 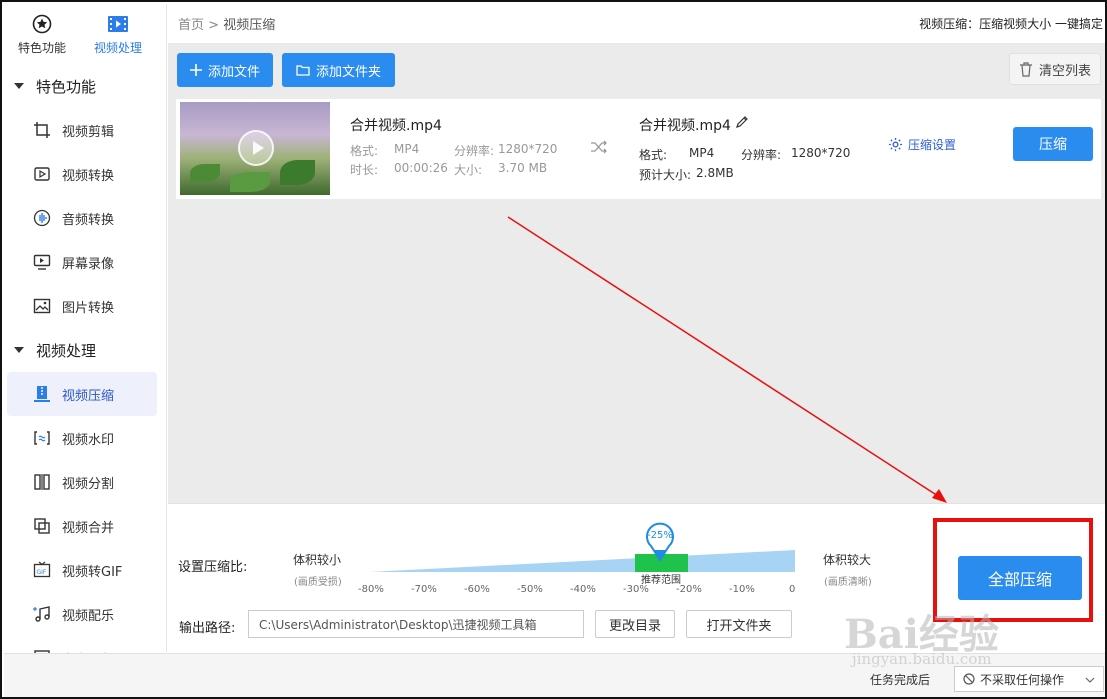 What do you see at coordinates (66, 86) in the screenshot?
I see `section-title: 特色功能` at bounding box center [66, 86].